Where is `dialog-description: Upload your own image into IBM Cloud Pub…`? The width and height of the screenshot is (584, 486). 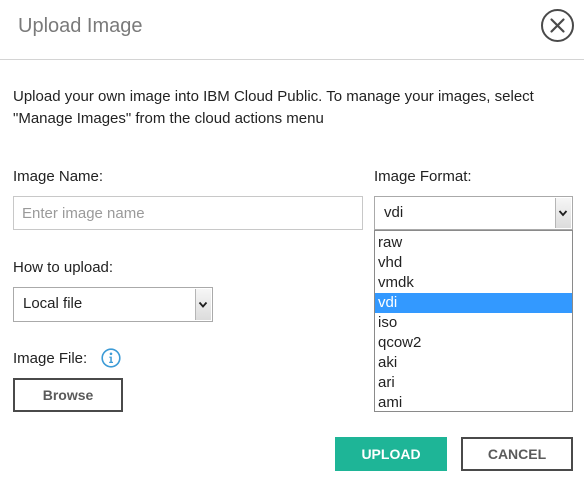 dialog-description: Upload your own image into IBM Cloud Pub… is located at coordinates (273, 107).